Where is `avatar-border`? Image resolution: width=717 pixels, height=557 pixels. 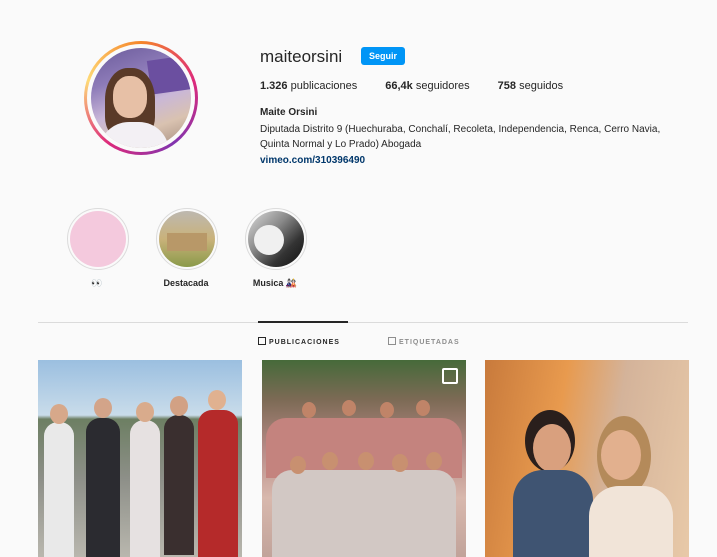
avatar-border is located at coordinates (141, 98).